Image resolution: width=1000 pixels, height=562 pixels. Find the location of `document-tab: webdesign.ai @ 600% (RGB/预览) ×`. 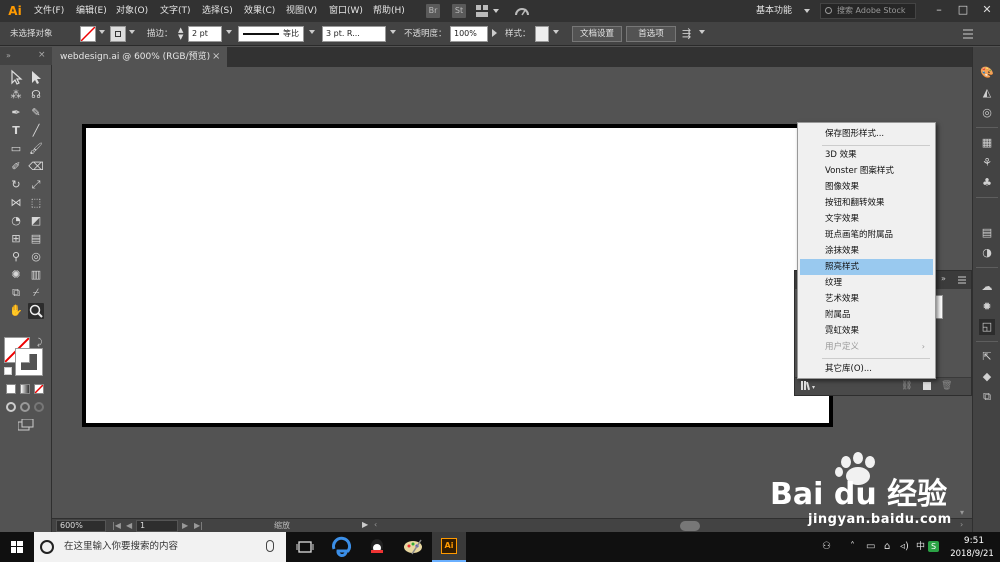

document-tab: webdesign.ai @ 600% (RGB/预览) × is located at coordinates (139, 57).